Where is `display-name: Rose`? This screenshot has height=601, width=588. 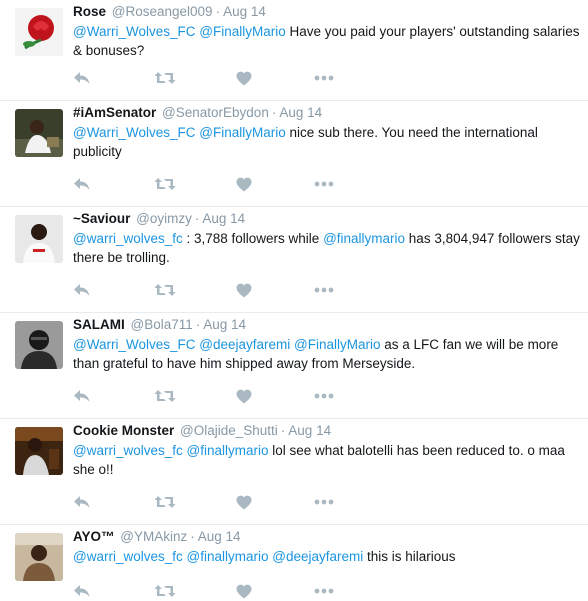
display-name: Rose is located at coordinates (89, 11).